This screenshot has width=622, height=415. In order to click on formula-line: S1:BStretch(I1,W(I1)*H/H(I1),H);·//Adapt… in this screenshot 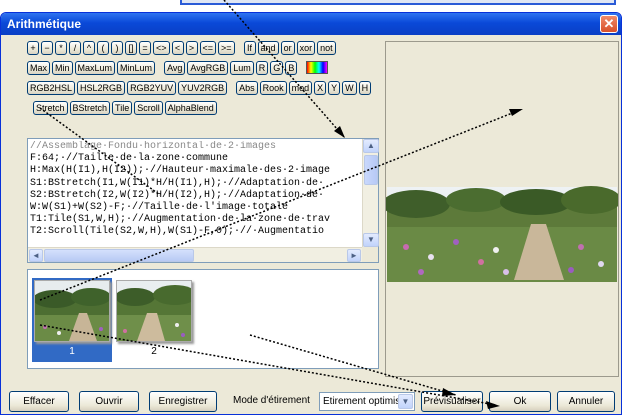, I will do `click(197, 184)`.